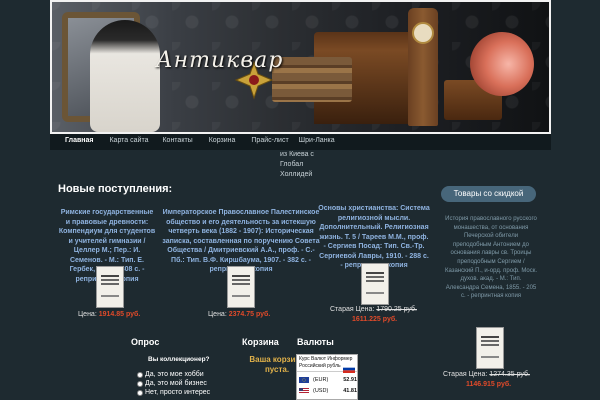 The height and width of the screenshot is (400, 600). What do you see at coordinates (490, 348) in the screenshot?
I see `discount-product-thumb` at bounding box center [490, 348].